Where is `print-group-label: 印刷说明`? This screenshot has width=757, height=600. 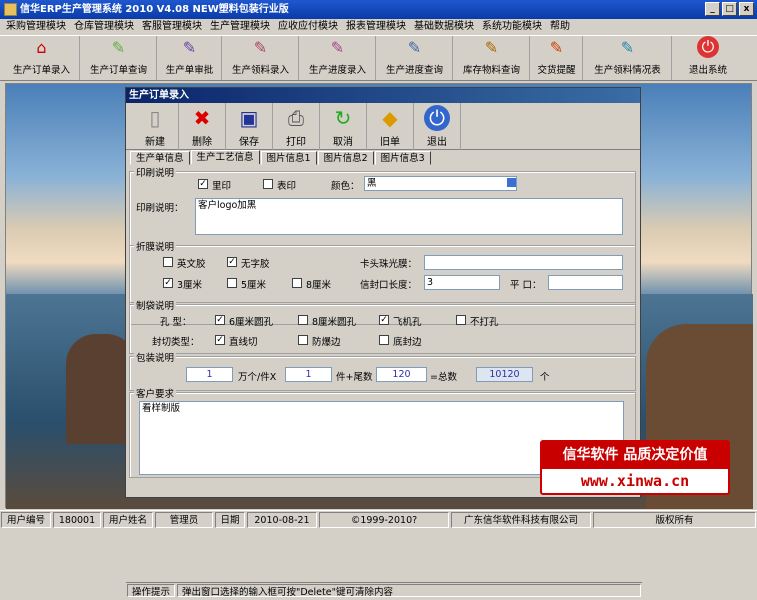
print-group-label: 印刷说明 is located at coordinates (155, 172).